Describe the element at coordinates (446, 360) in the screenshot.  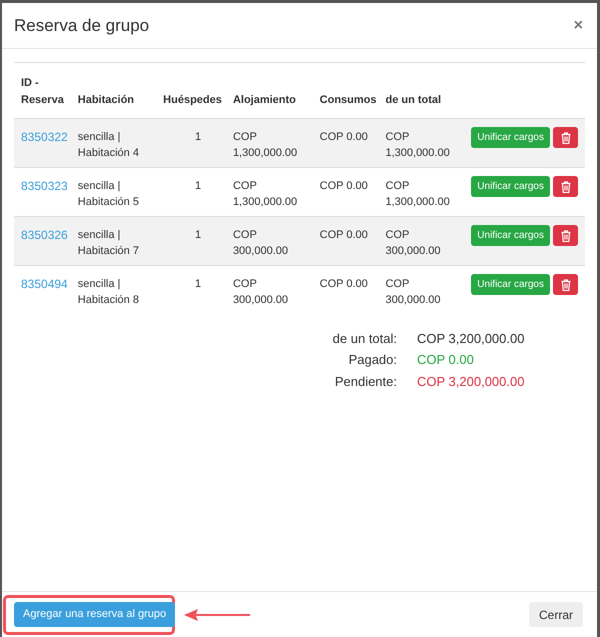
I see `summary-value: COP 0.00` at that location.